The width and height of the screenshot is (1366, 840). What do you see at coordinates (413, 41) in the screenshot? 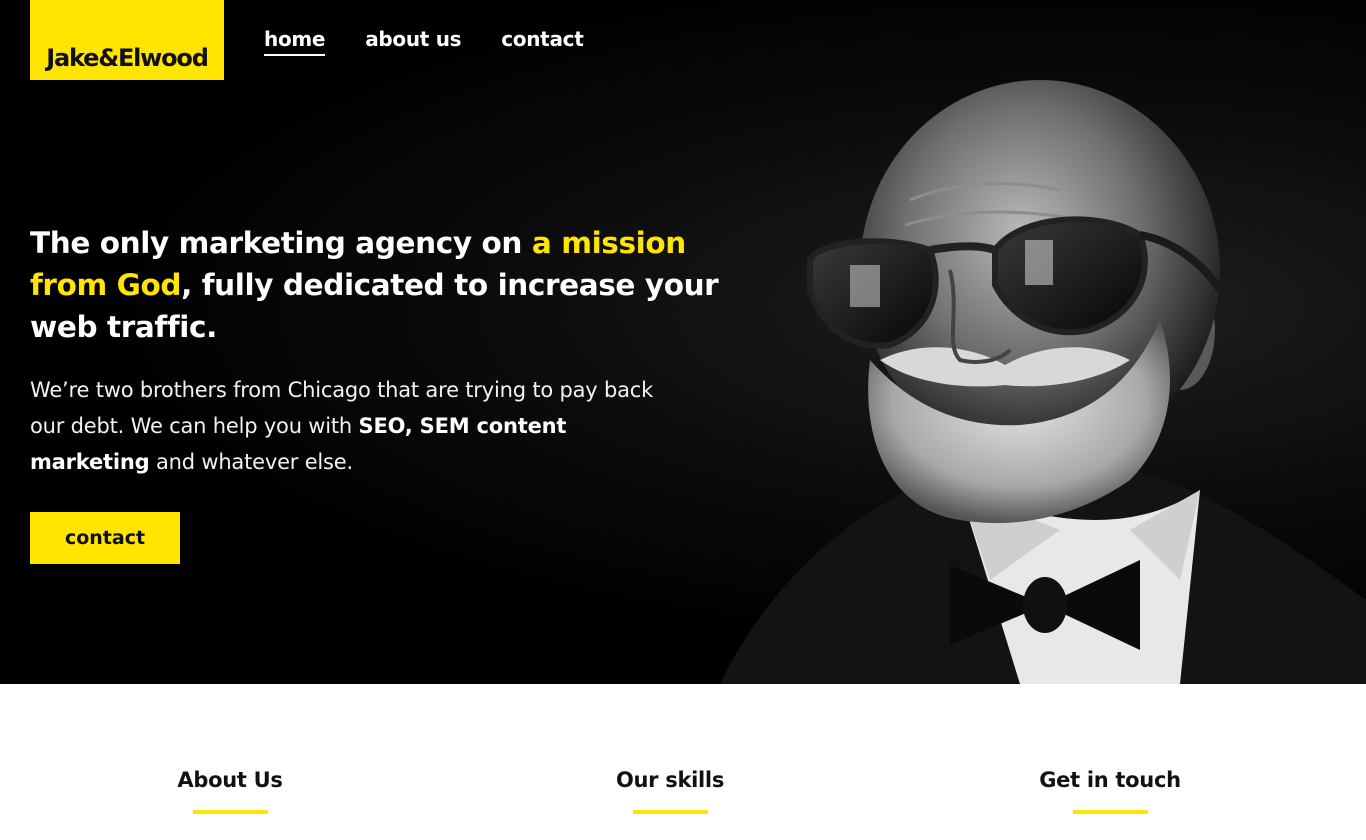
I see `nav-link-about-us: about us` at bounding box center [413, 41].